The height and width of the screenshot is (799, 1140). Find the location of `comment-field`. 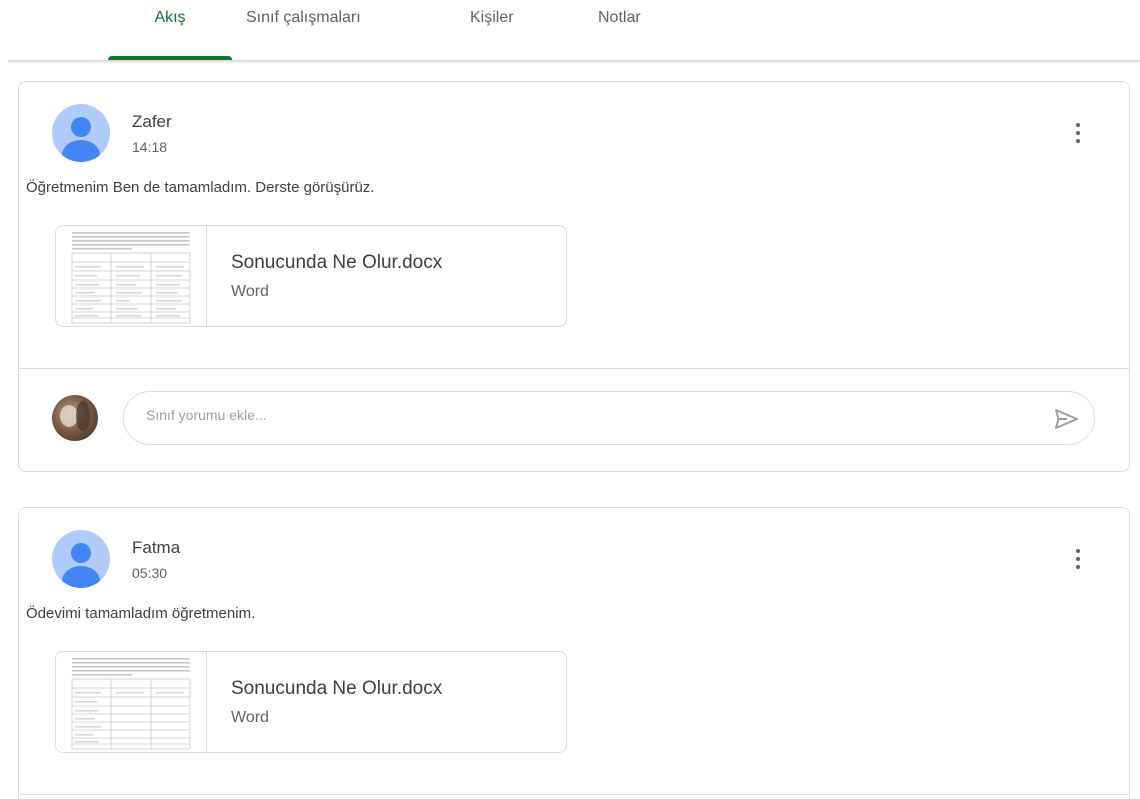

comment-field is located at coordinates (609, 418).